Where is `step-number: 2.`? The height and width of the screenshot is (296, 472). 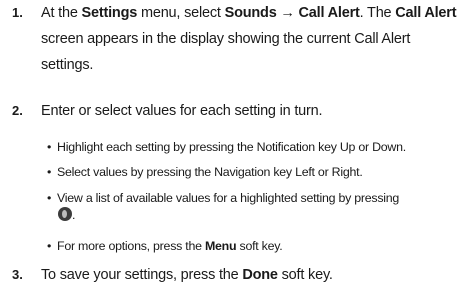 step-number: 2. is located at coordinates (17, 110).